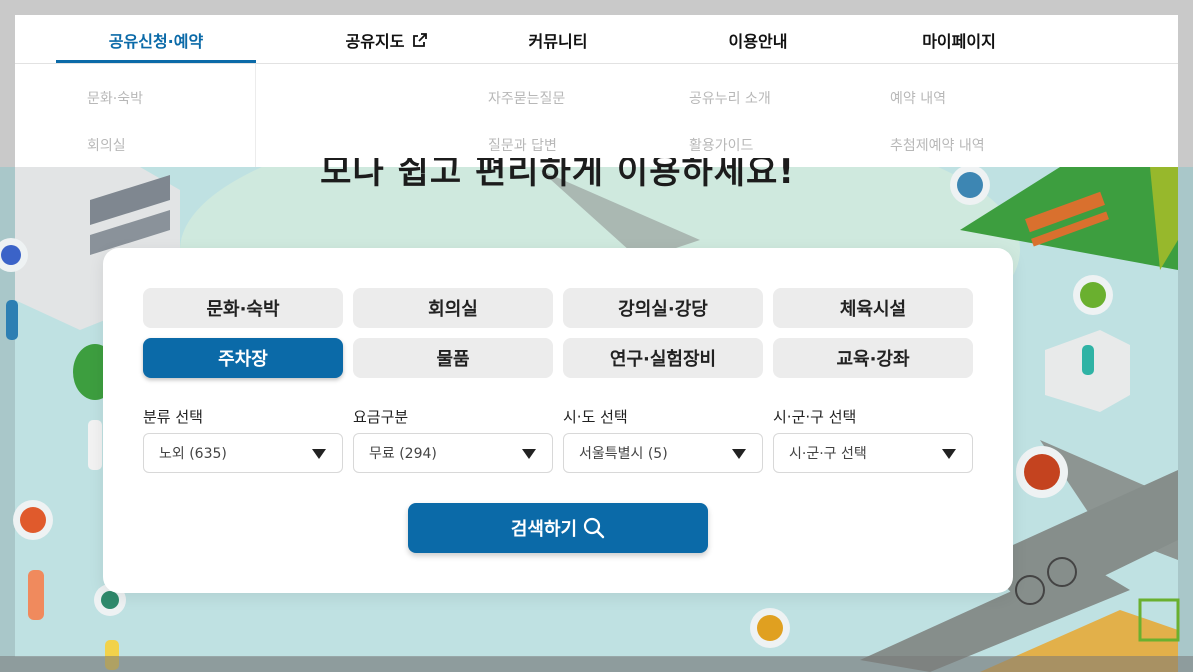 The image size is (1193, 672). Describe the element at coordinates (420, 39) in the screenshot. I see `external-link-icon` at that location.